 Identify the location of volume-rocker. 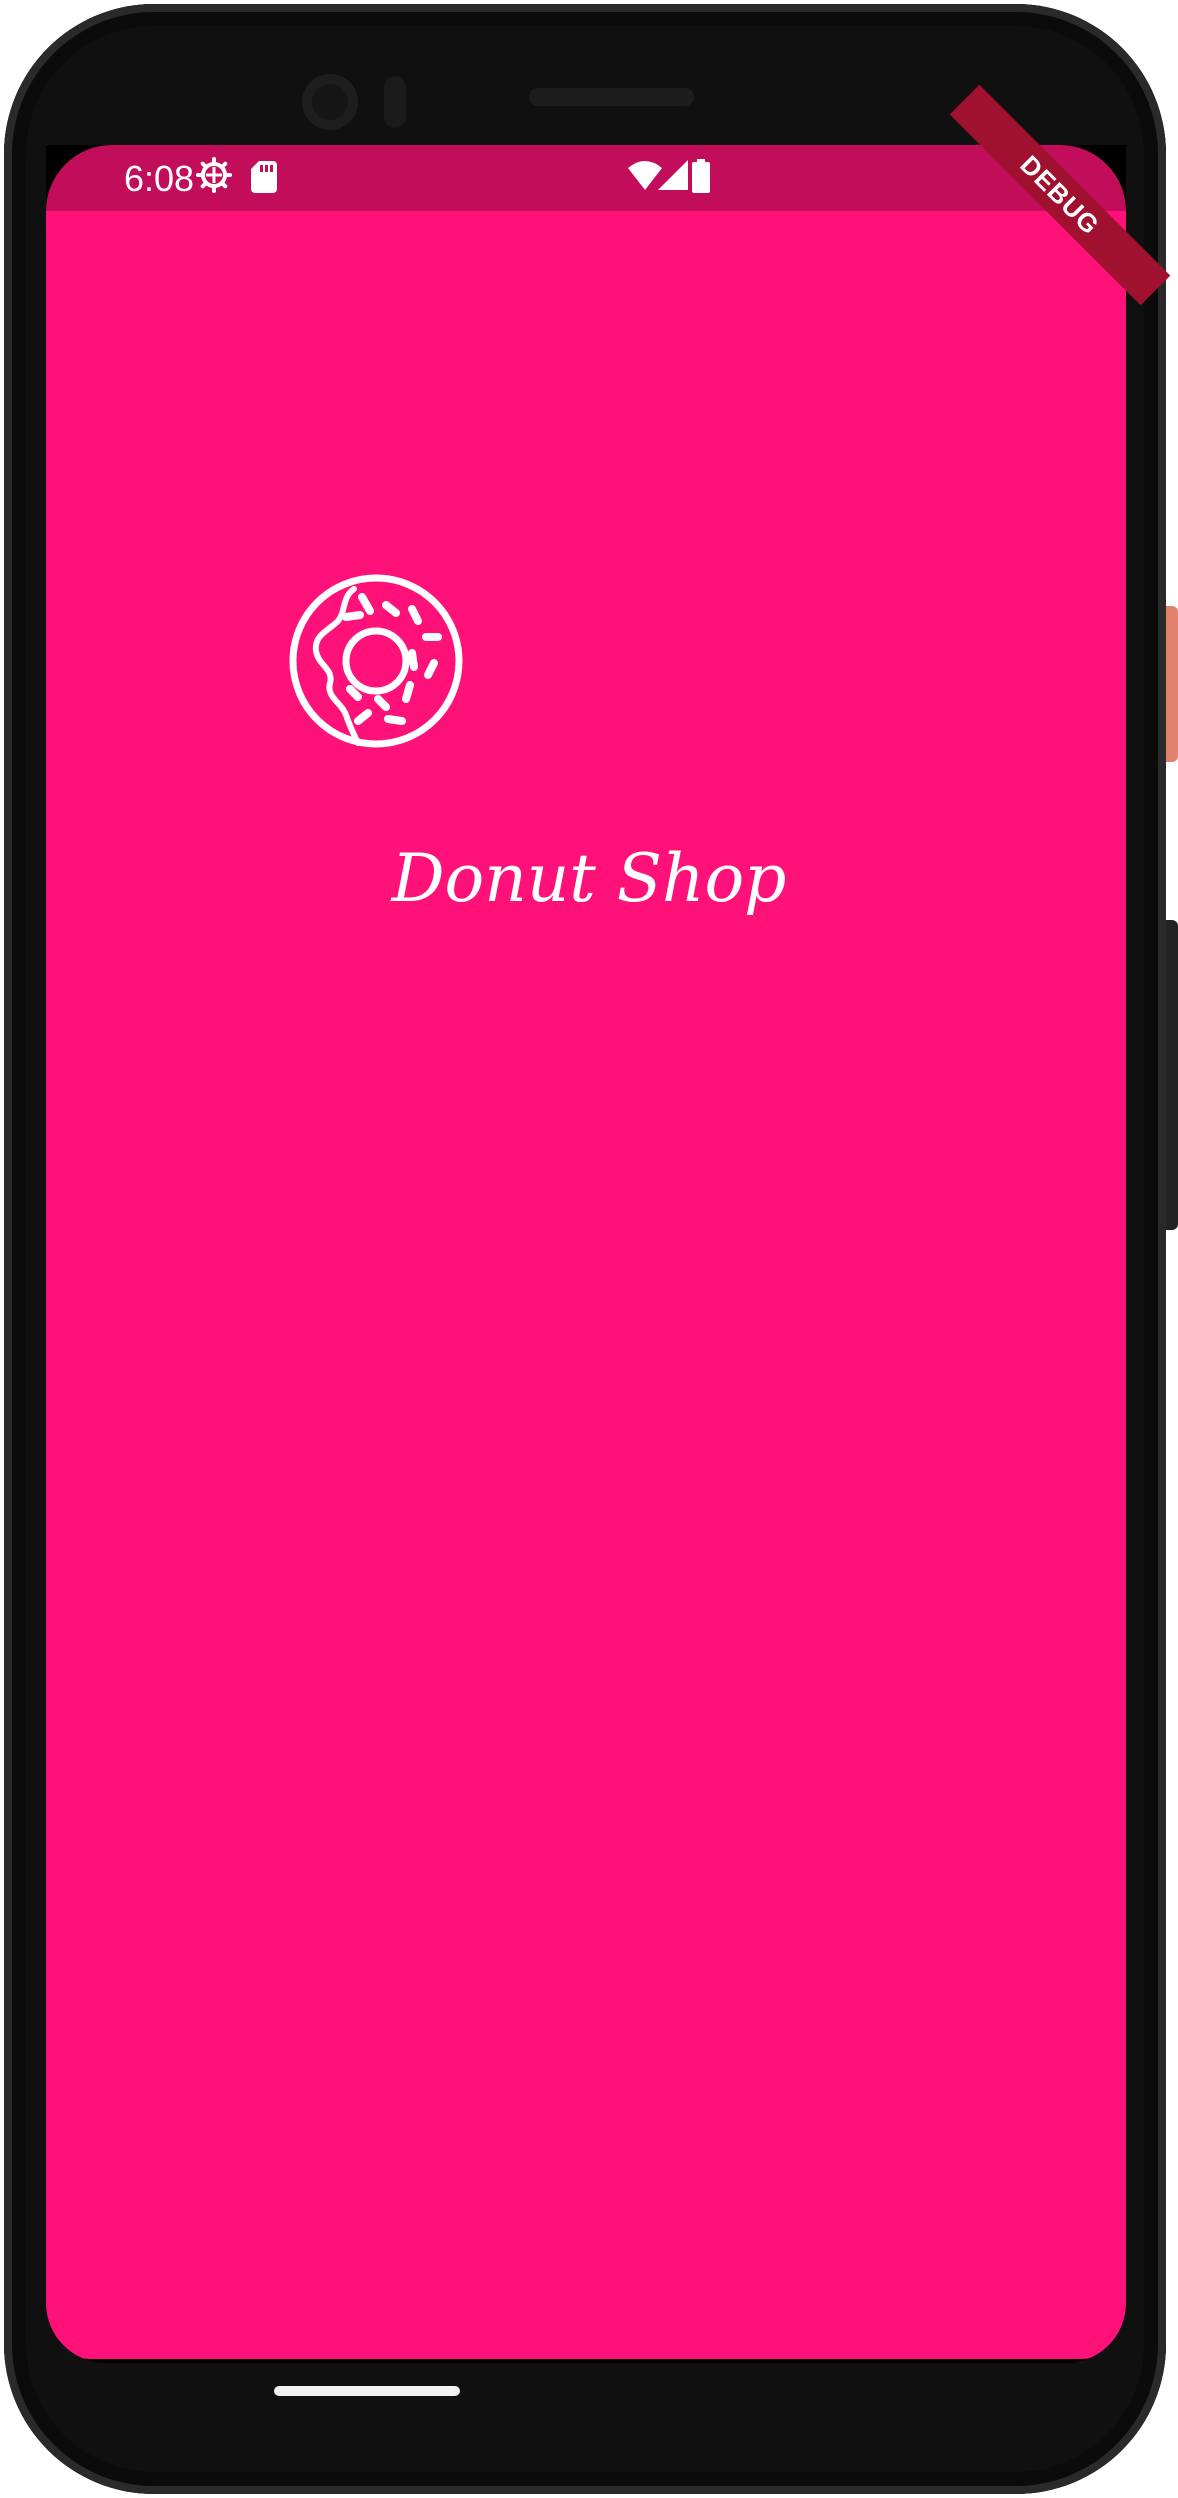
(1172, 1075).